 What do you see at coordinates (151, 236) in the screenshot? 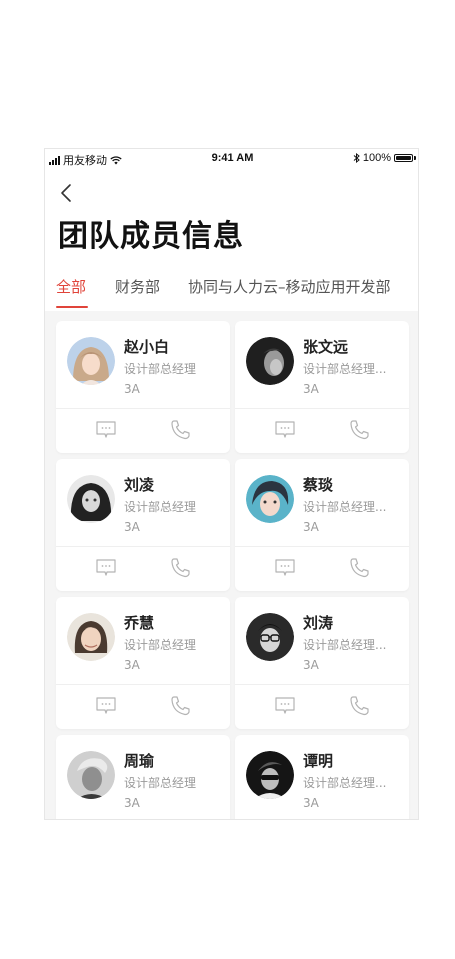
I see `page-title: 团队成员信息` at bounding box center [151, 236].